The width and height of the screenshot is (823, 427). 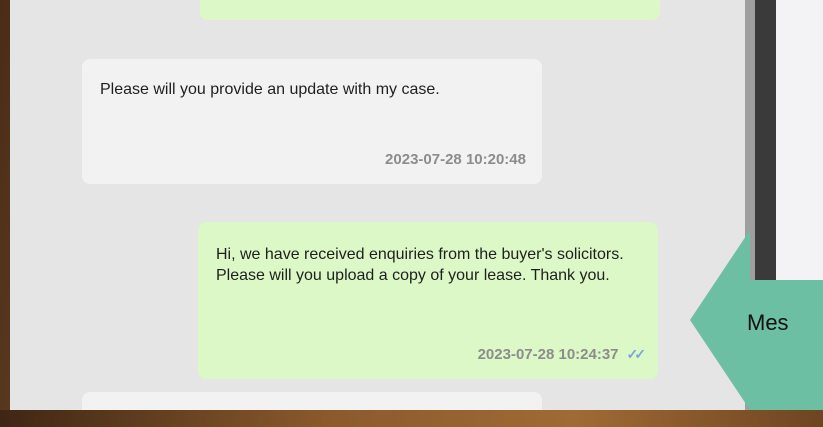 What do you see at coordinates (768, 322) in the screenshot?
I see `callout-label: Mes` at bounding box center [768, 322].